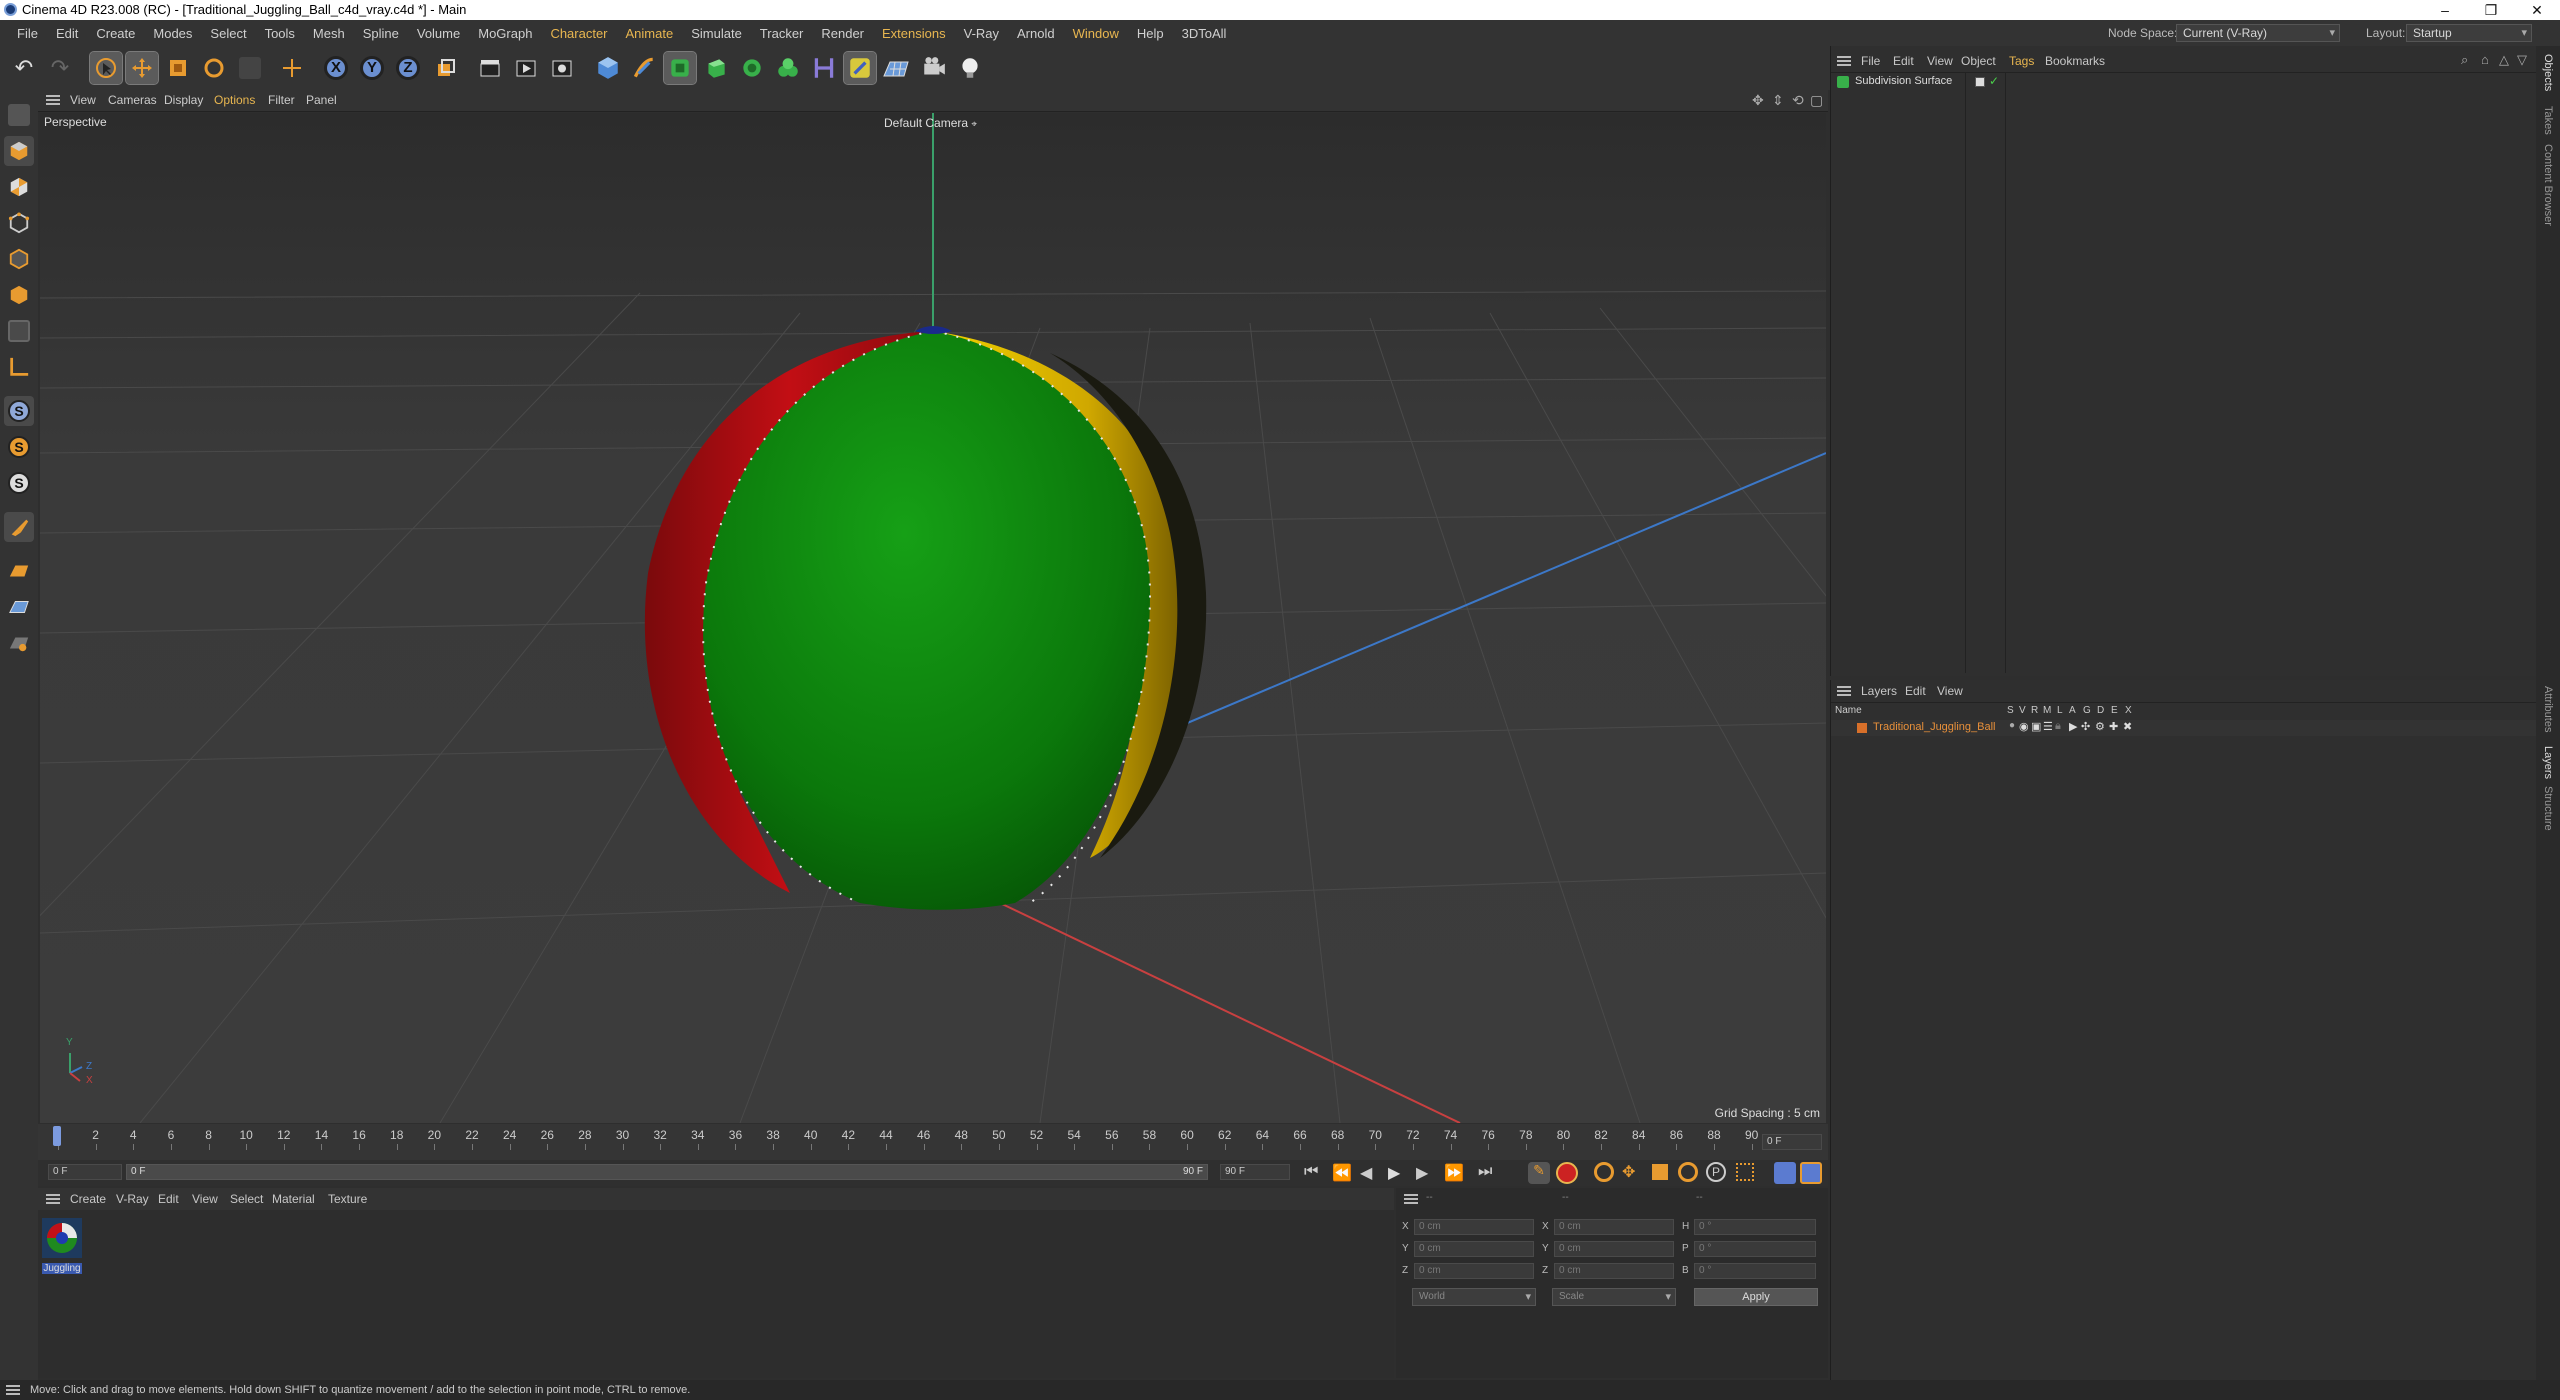 The height and width of the screenshot is (1400, 2560). I want to click on layer-col-v: V, so click(2022, 710).